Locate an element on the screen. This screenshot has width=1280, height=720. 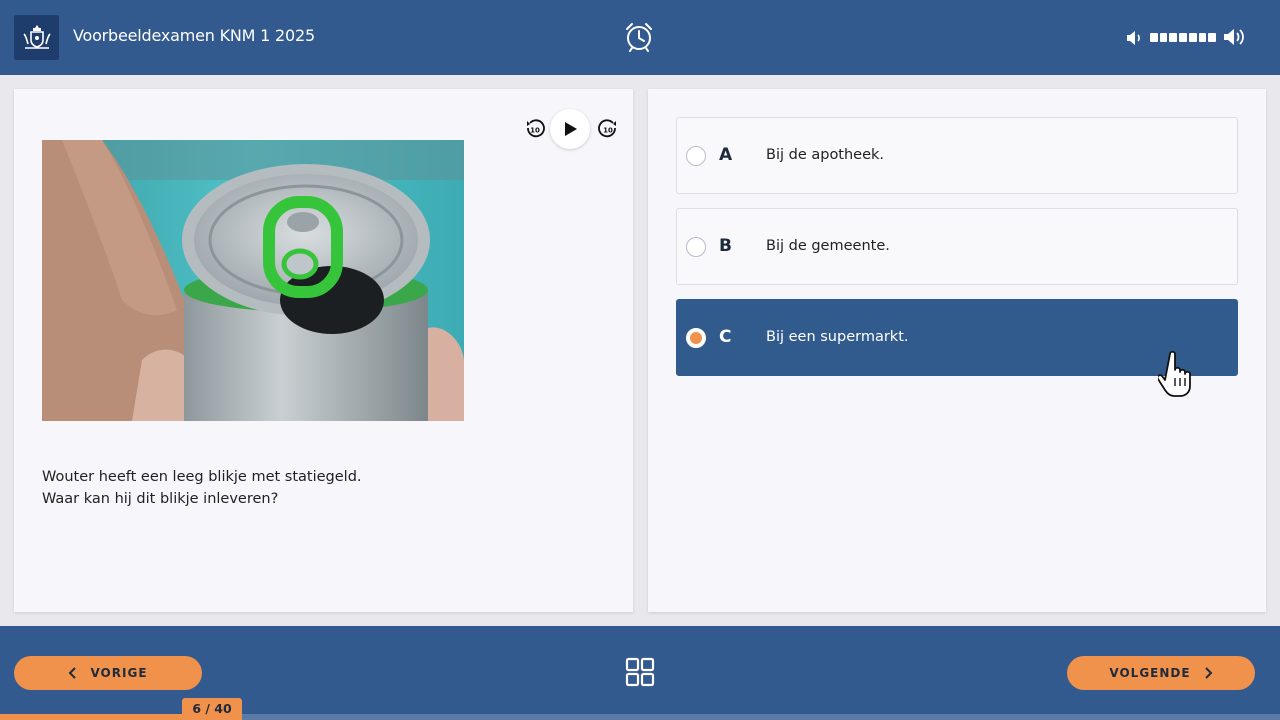
chevron-left-icon is located at coordinates (73, 673).